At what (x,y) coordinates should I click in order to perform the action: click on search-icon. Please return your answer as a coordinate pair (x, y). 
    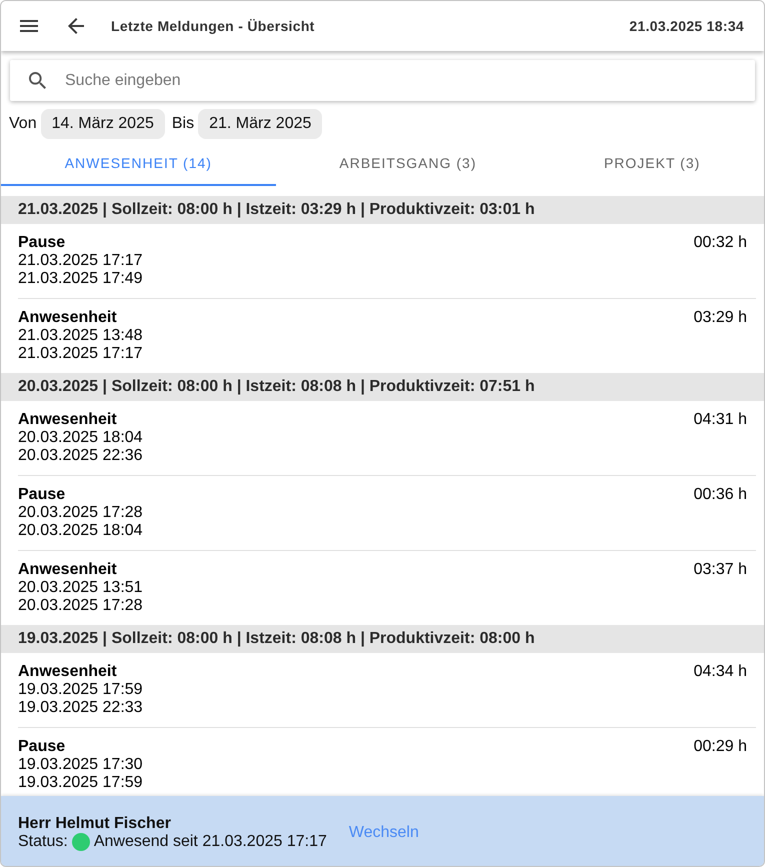
    Looking at the image, I should click on (37, 80).